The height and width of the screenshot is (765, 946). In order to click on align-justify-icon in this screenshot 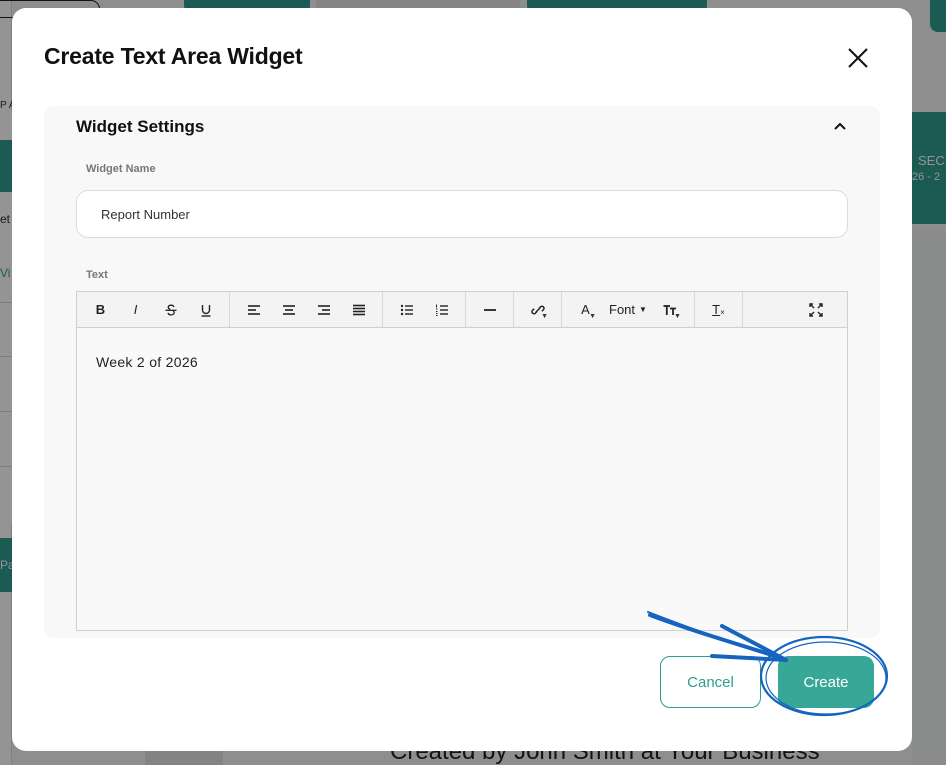, I will do `click(358, 309)`.